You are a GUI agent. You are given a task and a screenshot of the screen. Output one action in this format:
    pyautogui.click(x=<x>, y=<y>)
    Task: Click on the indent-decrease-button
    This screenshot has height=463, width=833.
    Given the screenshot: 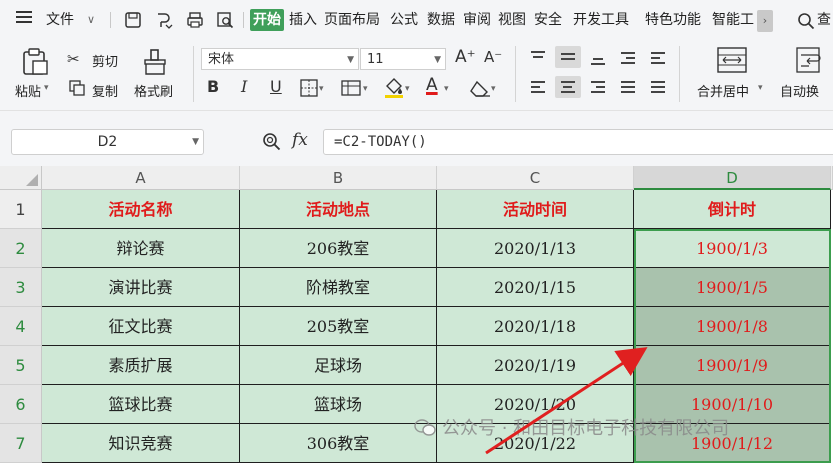 What is the action you would take?
    pyautogui.click(x=628, y=57)
    